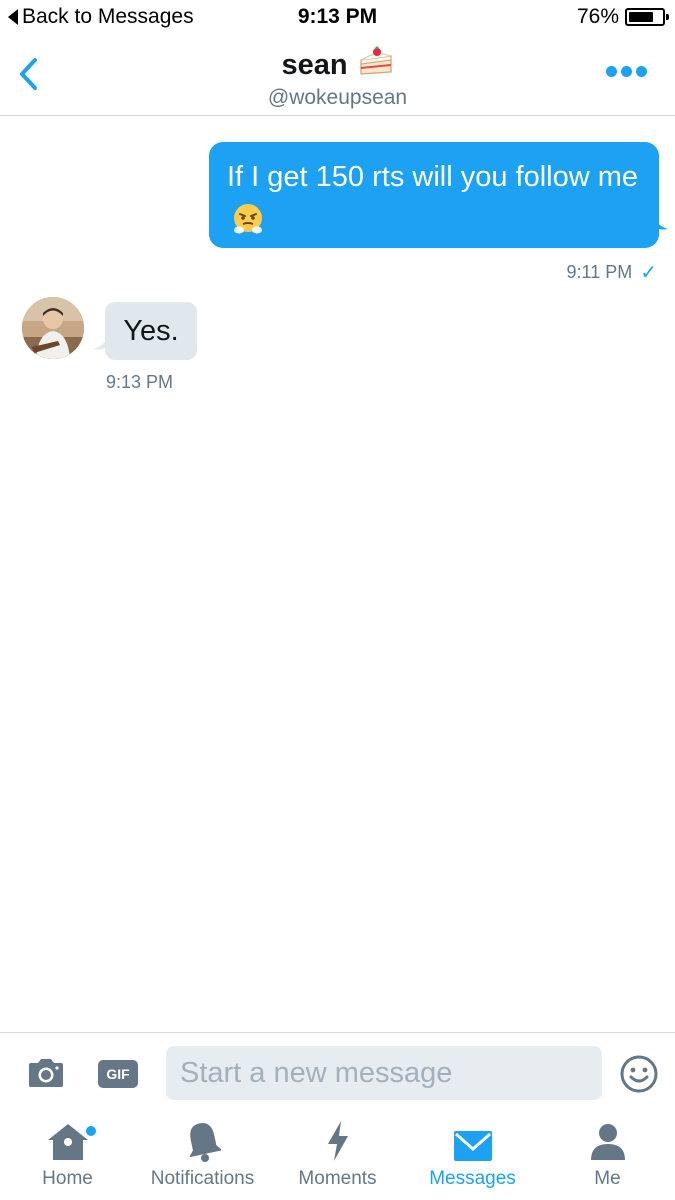 This screenshot has height=1200, width=675. I want to click on avatar, so click(53, 328).